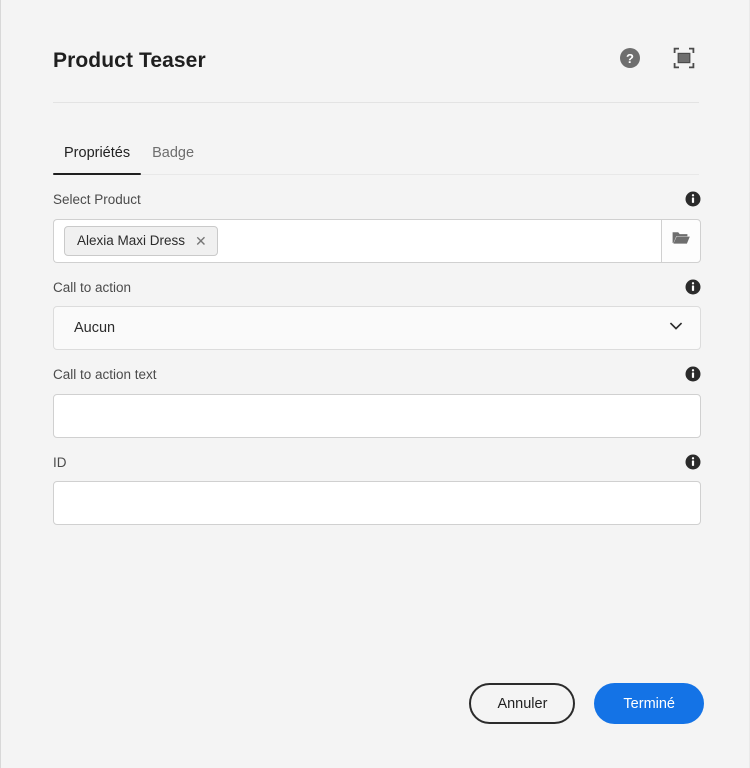 This screenshot has height=768, width=750. I want to click on info-icon-call-to-action-text, so click(693, 374).